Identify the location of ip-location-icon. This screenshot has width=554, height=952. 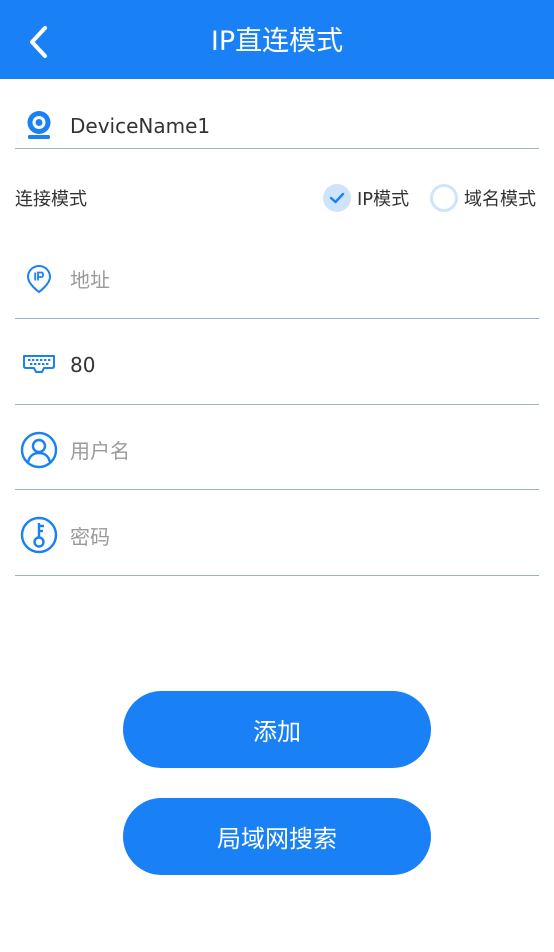
(39, 279).